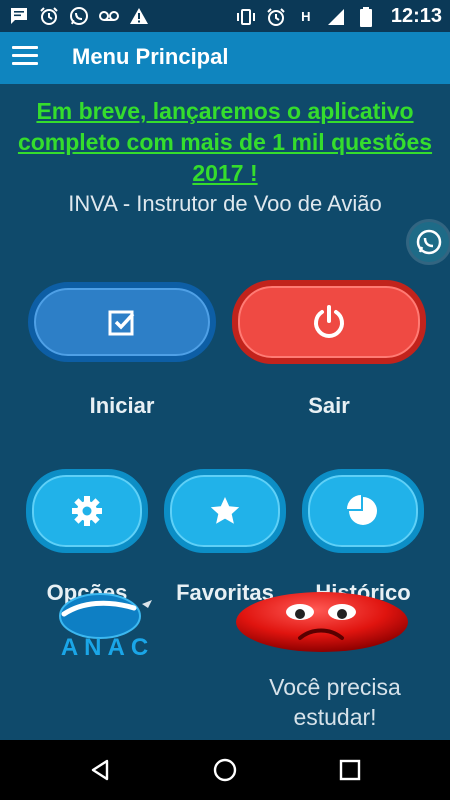  Describe the element at coordinates (225, 16) in the screenshot. I see `status-bar: H 12:13` at that location.